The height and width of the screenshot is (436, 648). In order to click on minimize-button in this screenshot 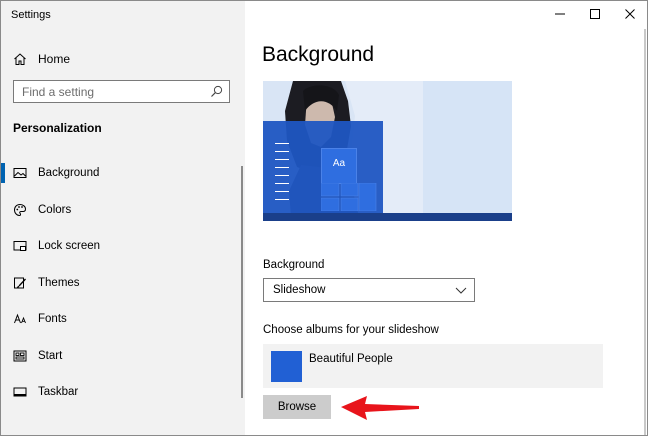, I will do `click(559, 14)`.